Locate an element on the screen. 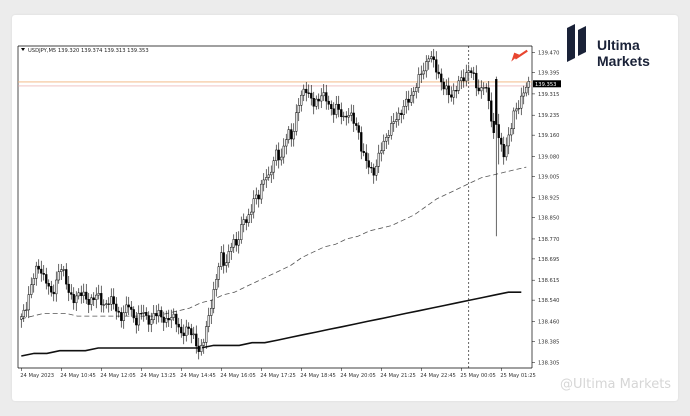 The image size is (690, 416). y-tick-label: 139.395 is located at coordinates (548, 74).